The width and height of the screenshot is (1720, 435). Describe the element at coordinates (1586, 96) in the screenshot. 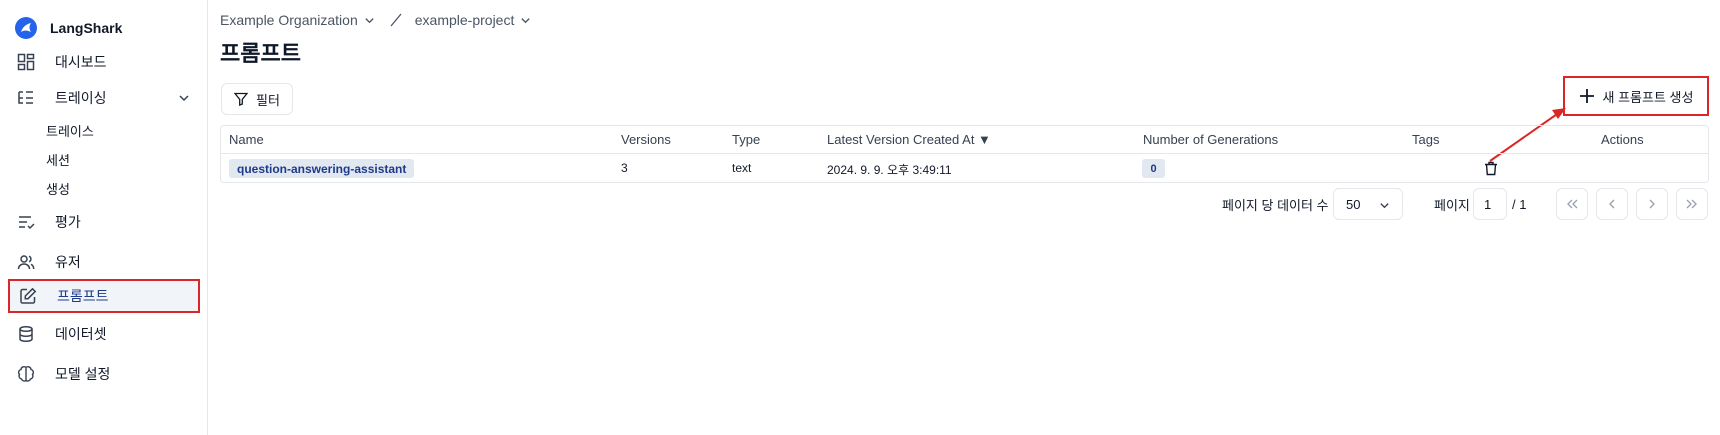

I see `plus-icon` at that location.